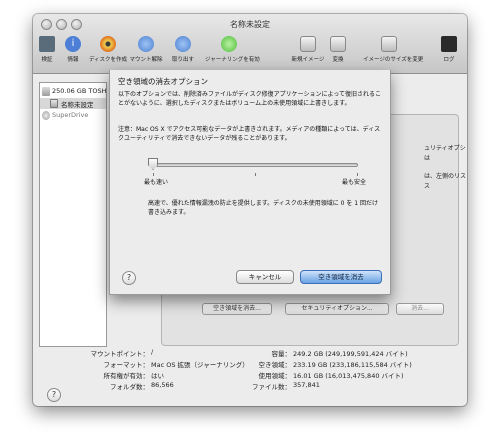 This screenshot has height=442, width=500. I want to click on panel-text-list-2: ス, so click(427, 186).